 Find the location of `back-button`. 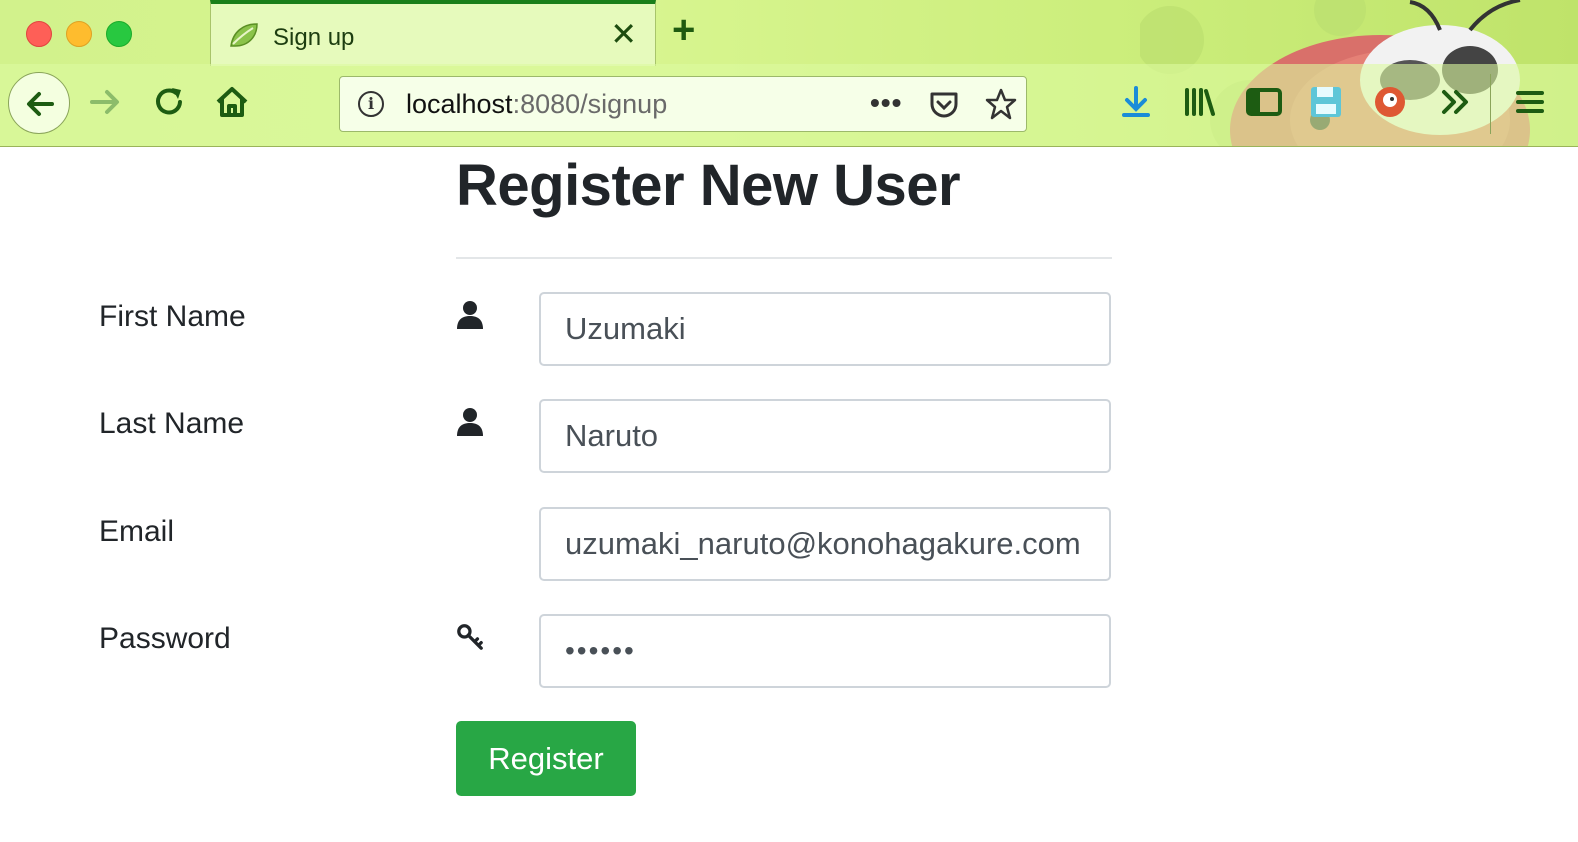

back-button is located at coordinates (39, 103).